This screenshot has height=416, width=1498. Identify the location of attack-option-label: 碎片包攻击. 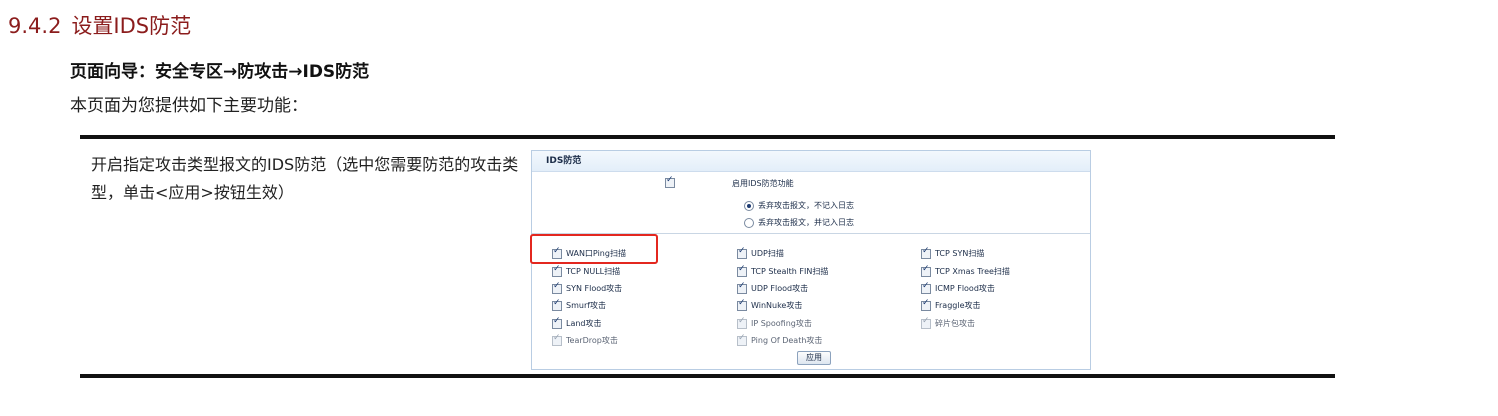
(955, 323).